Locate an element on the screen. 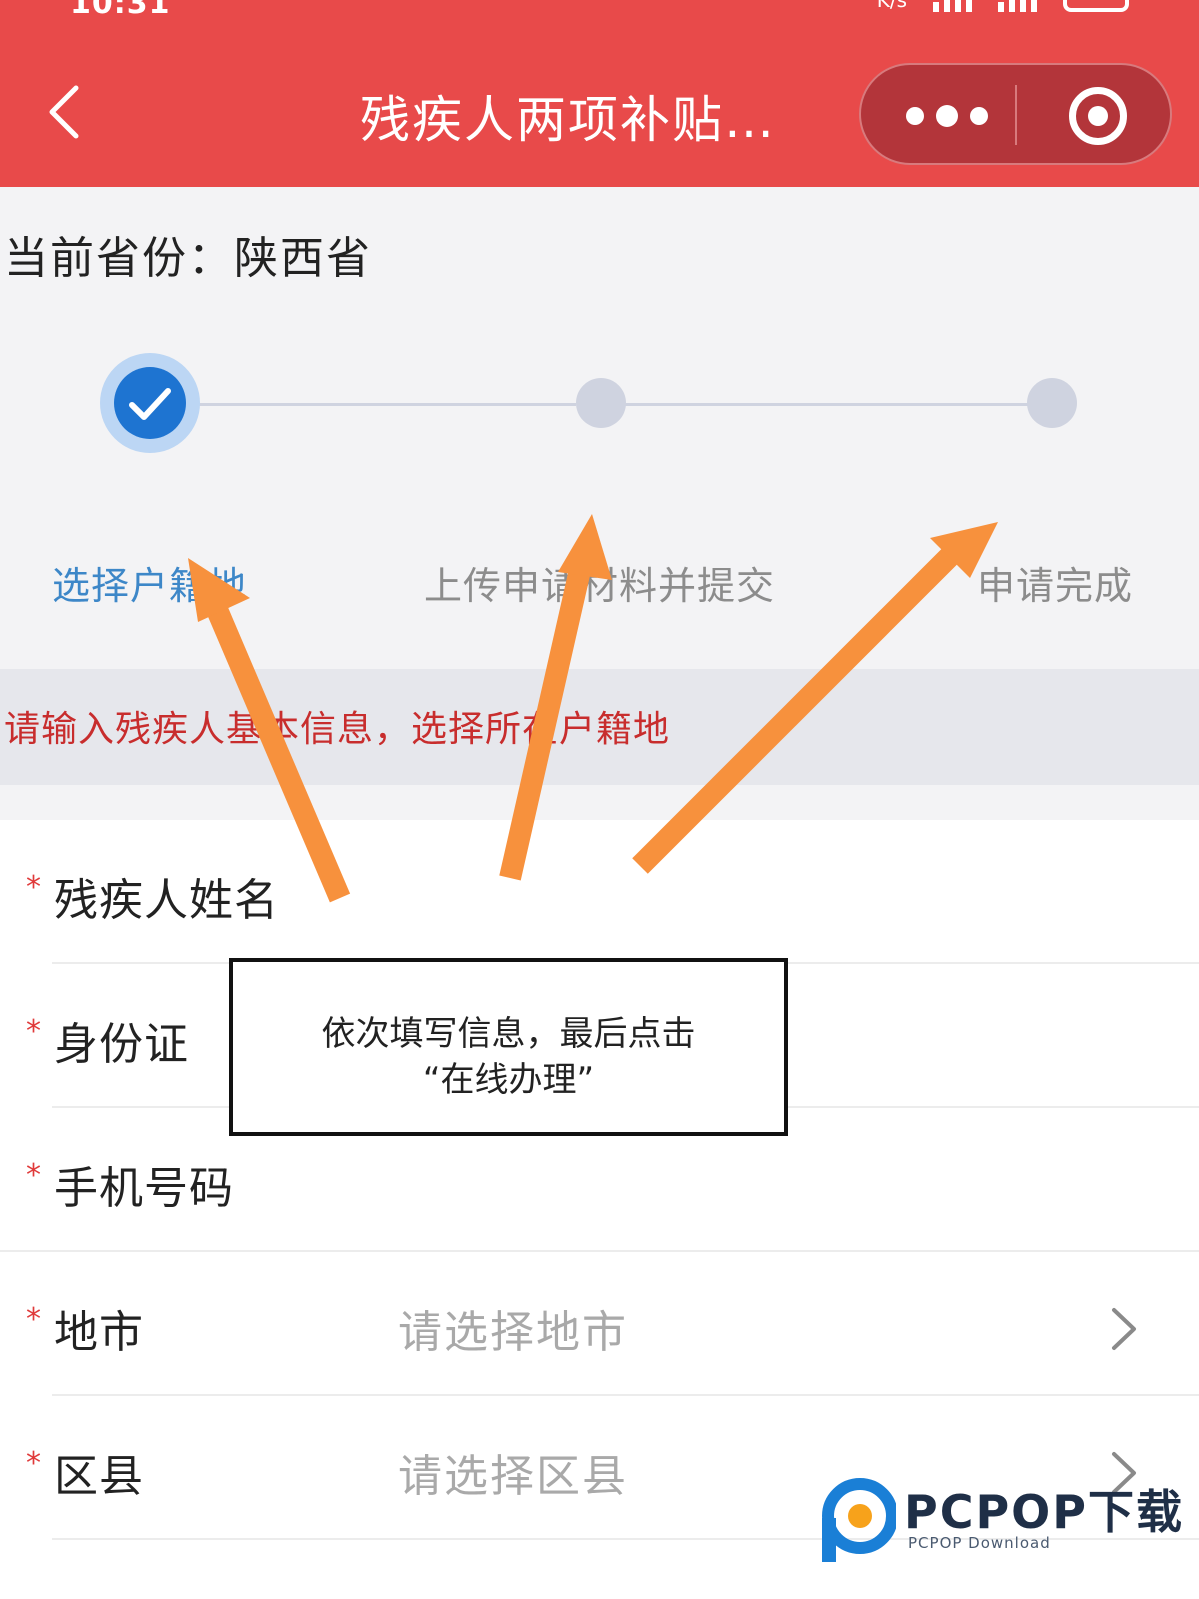 The height and width of the screenshot is (1599, 1199). field-label: 身份证 is located at coordinates (121, 1044).